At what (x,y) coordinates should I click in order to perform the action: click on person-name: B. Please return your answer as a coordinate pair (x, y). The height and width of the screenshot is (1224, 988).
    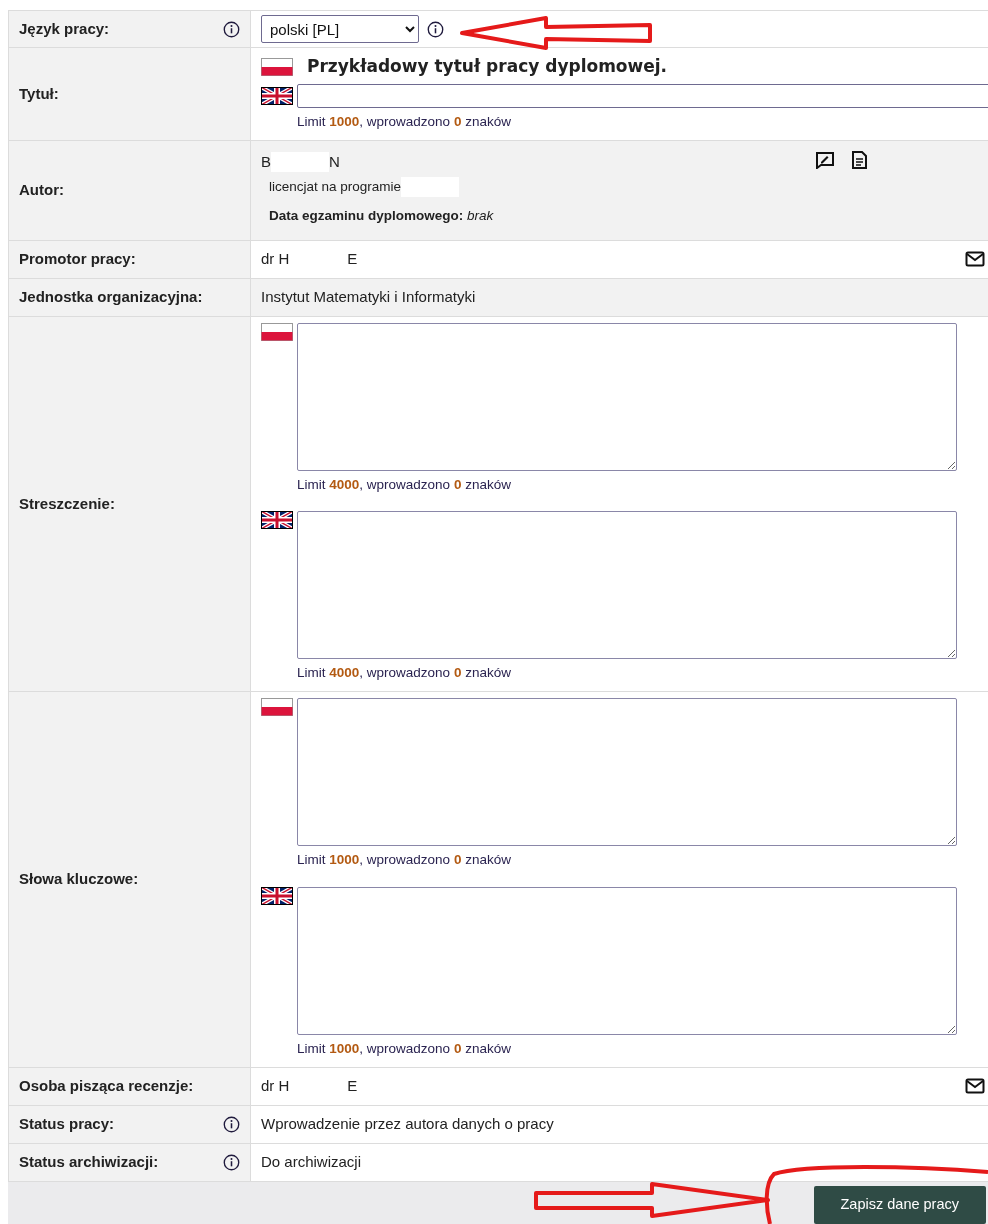
    Looking at the image, I should click on (266, 161).